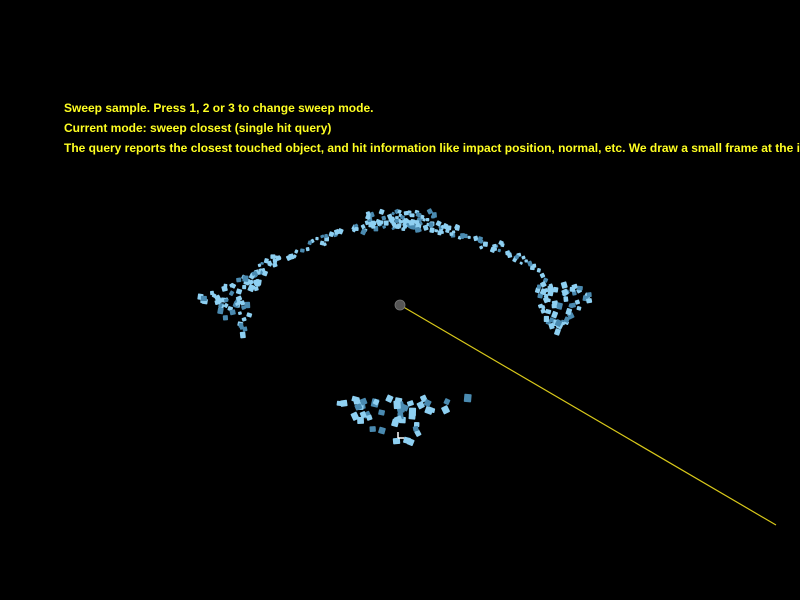 The width and height of the screenshot is (800, 600). What do you see at coordinates (400, 305) in the screenshot?
I see `sweep-origin-sphere` at bounding box center [400, 305].